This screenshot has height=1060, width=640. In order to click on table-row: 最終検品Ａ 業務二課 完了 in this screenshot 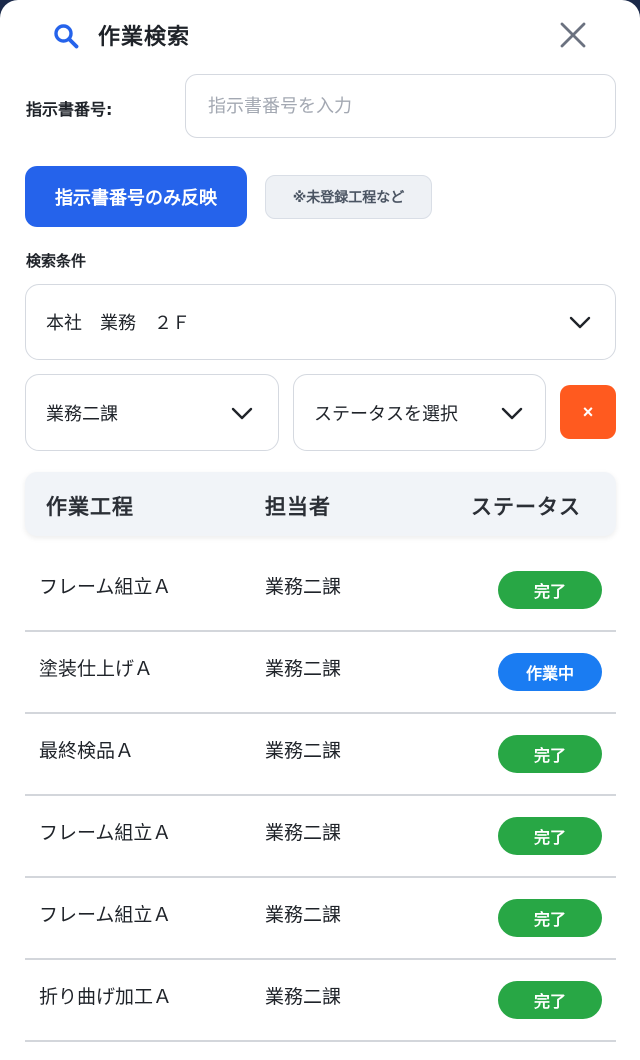, I will do `click(320, 755)`.